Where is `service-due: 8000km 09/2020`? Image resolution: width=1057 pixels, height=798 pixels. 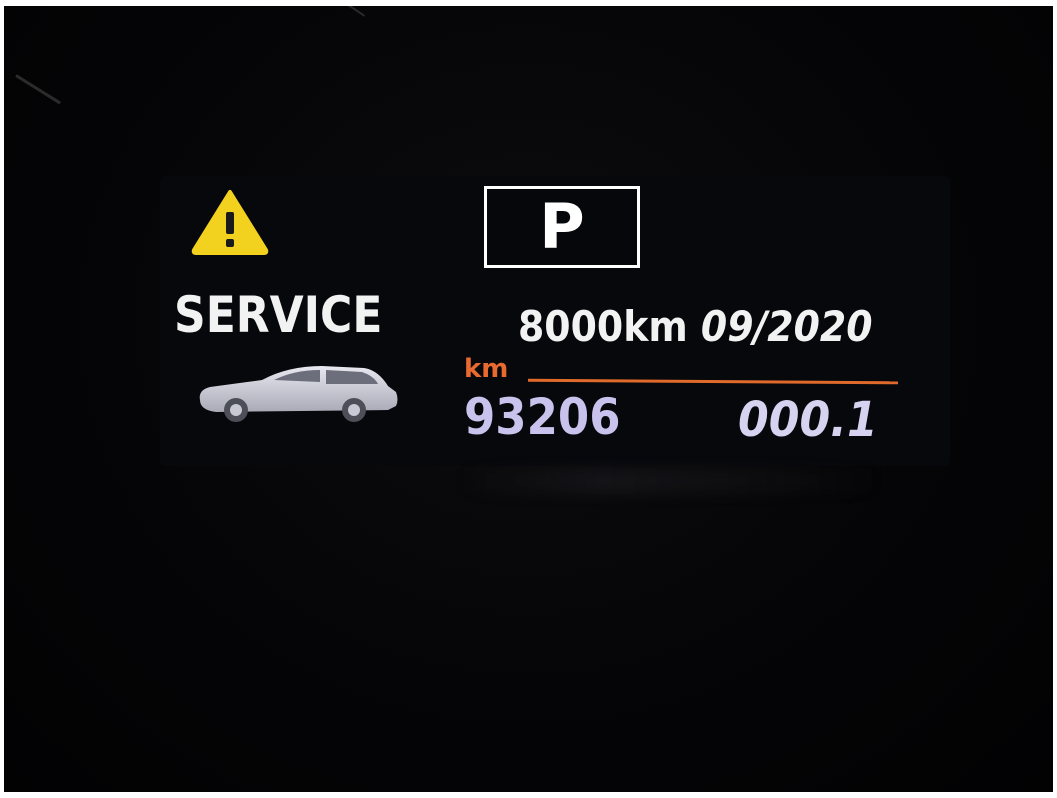 service-due: 8000km 09/2020 is located at coordinates (695, 327).